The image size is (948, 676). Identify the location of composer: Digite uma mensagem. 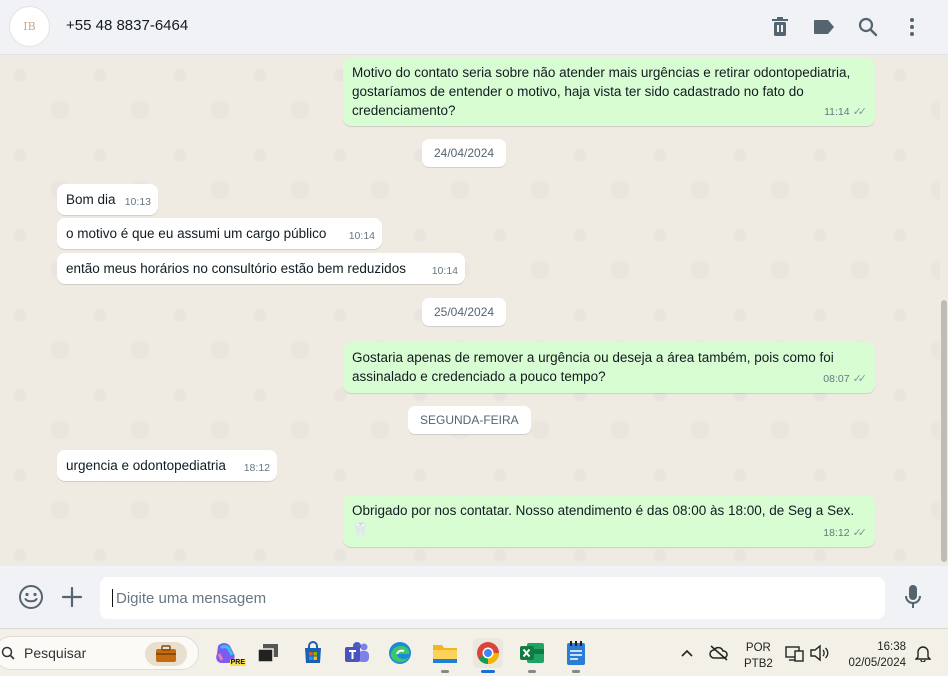
(474, 597).